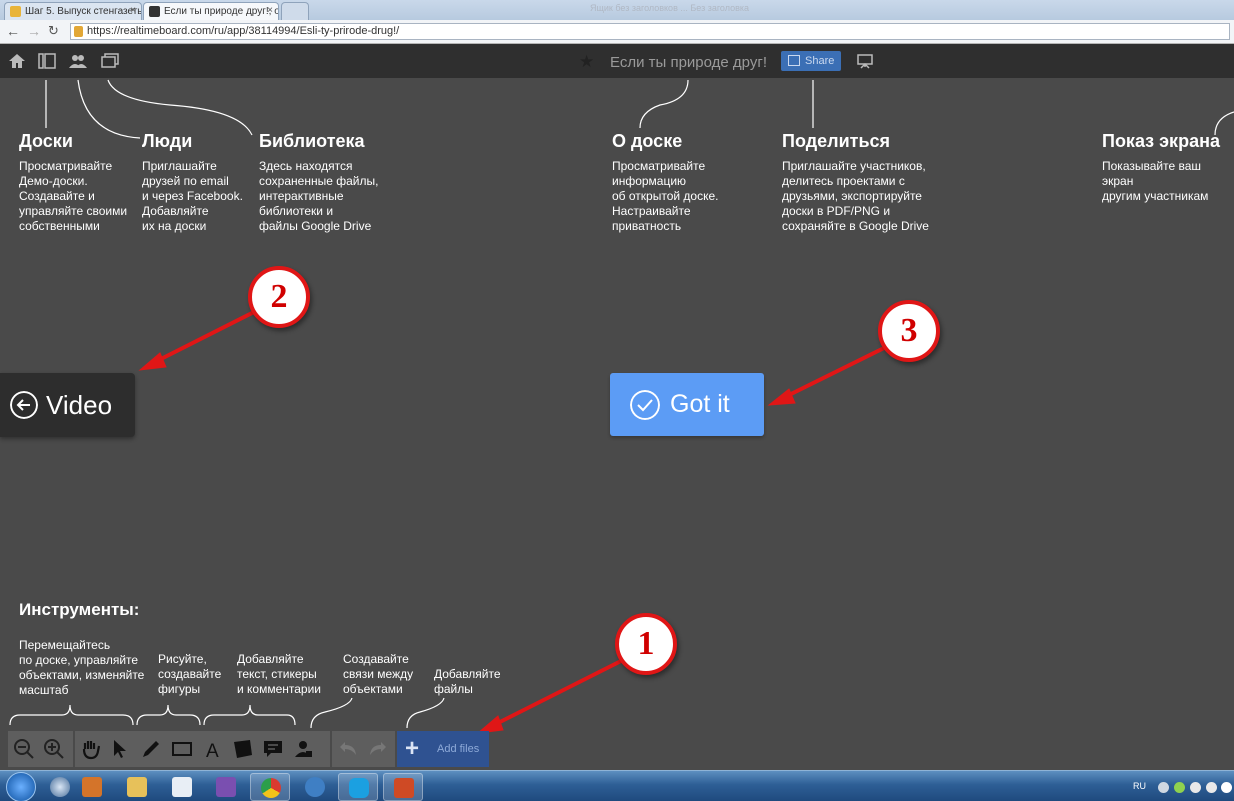  What do you see at coordinates (646, 644) in the screenshot?
I see `annotation-badge-1: 1` at bounding box center [646, 644].